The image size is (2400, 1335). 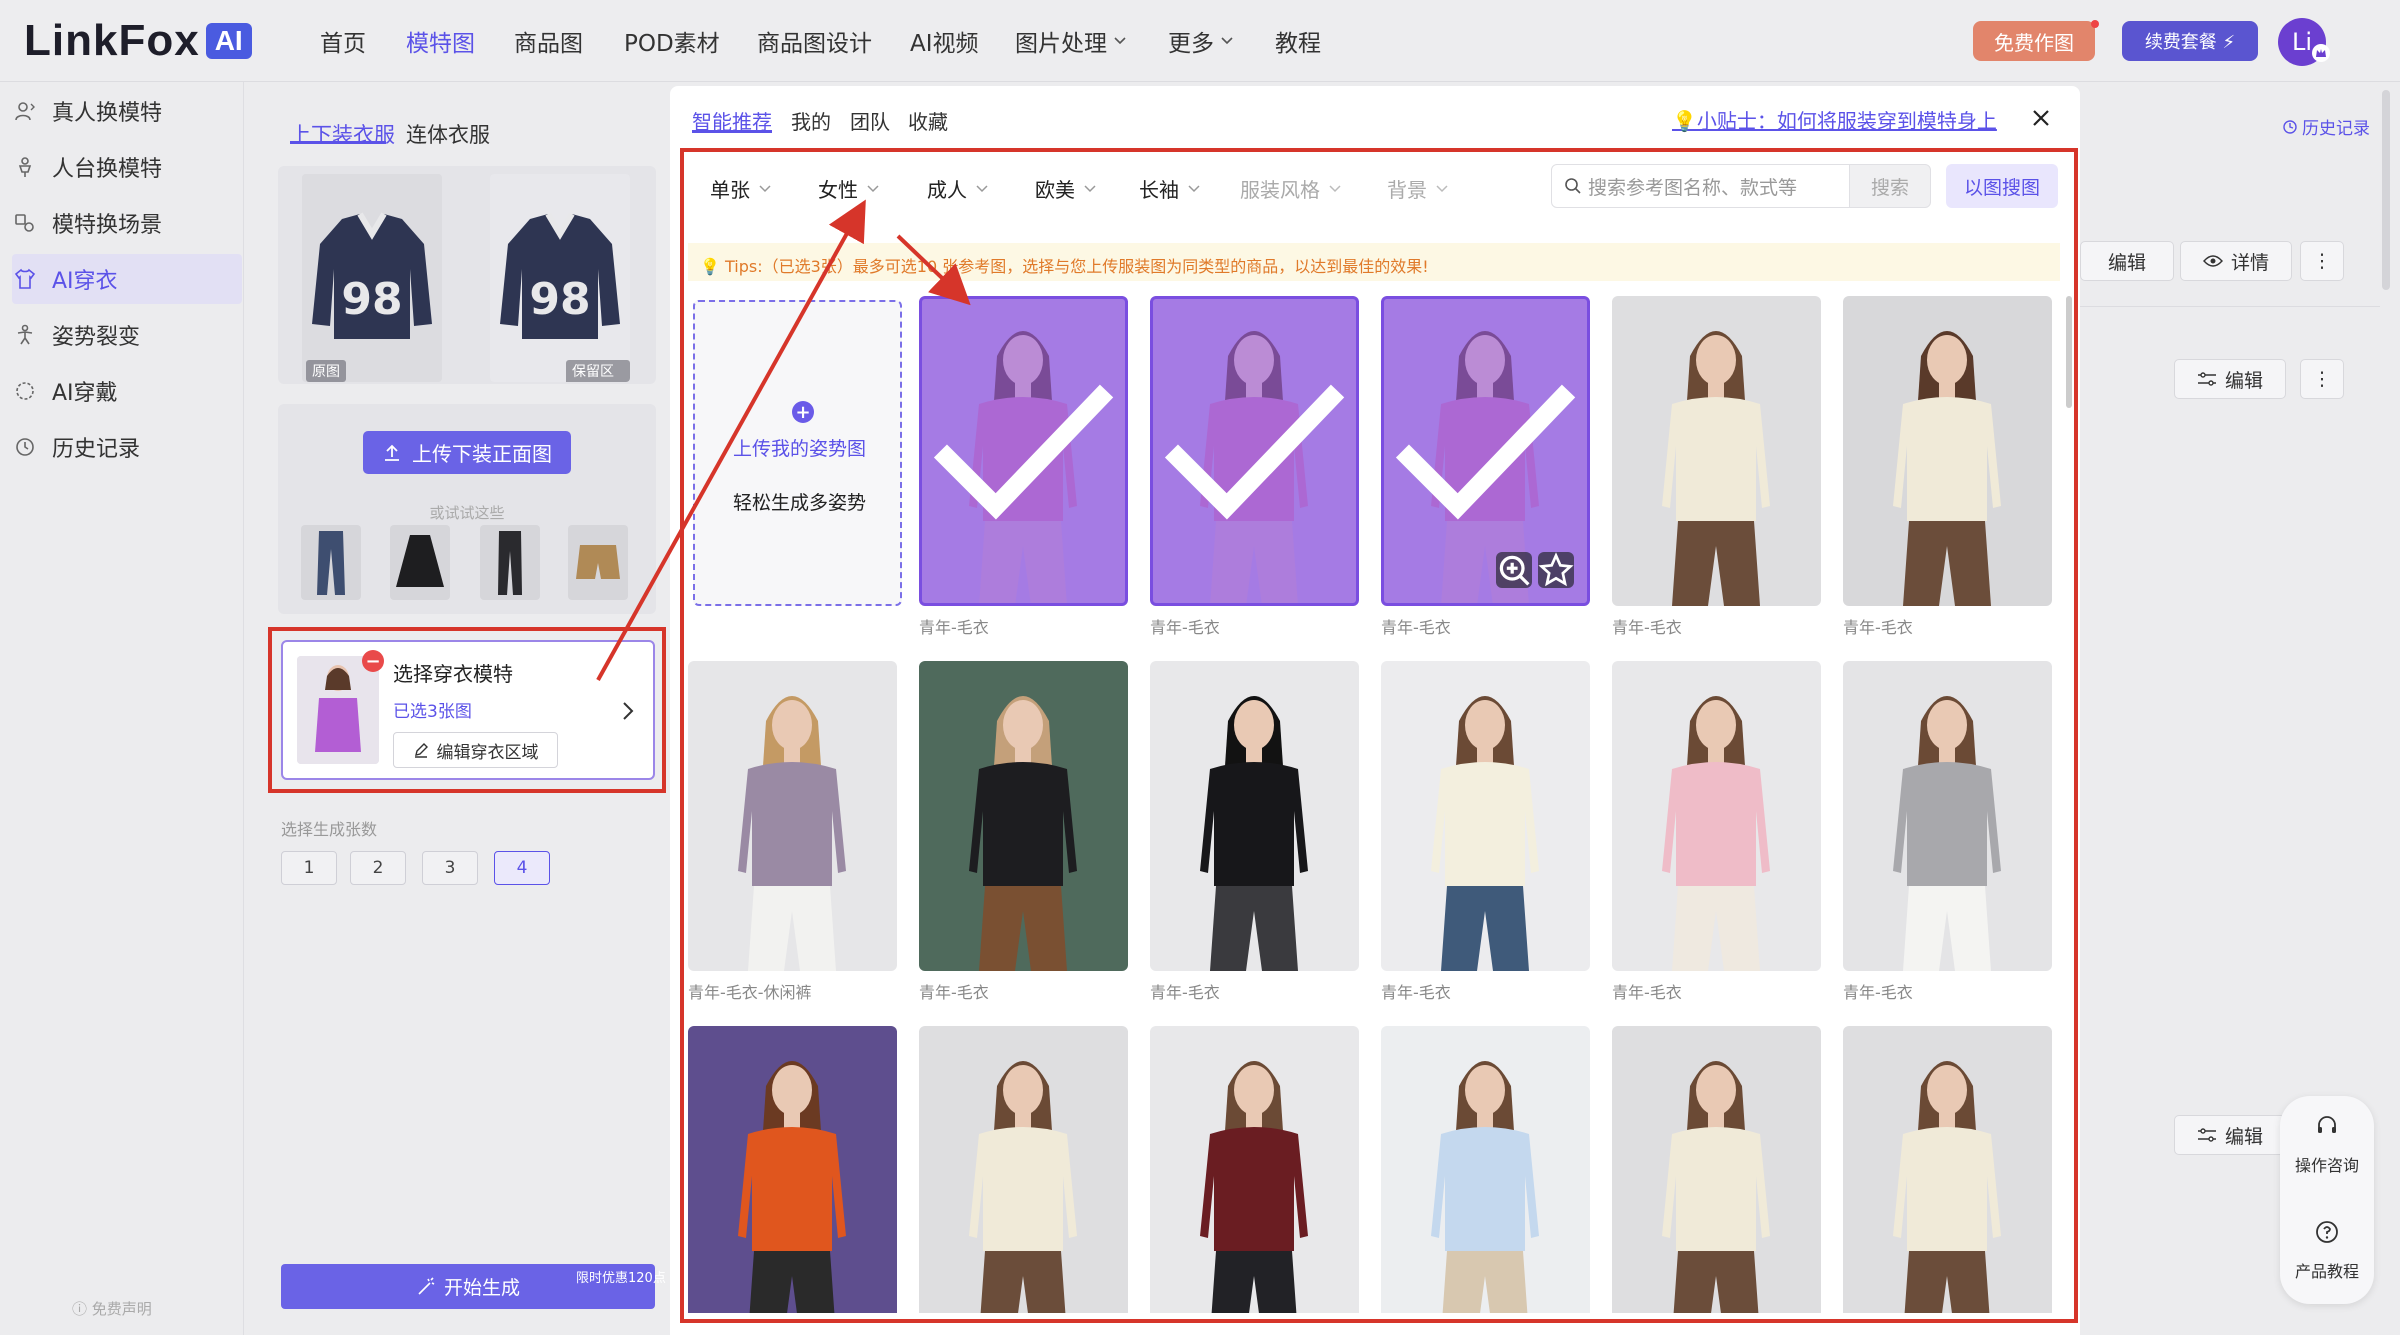 I want to click on mannequin-icon, so click(x=25, y=167).